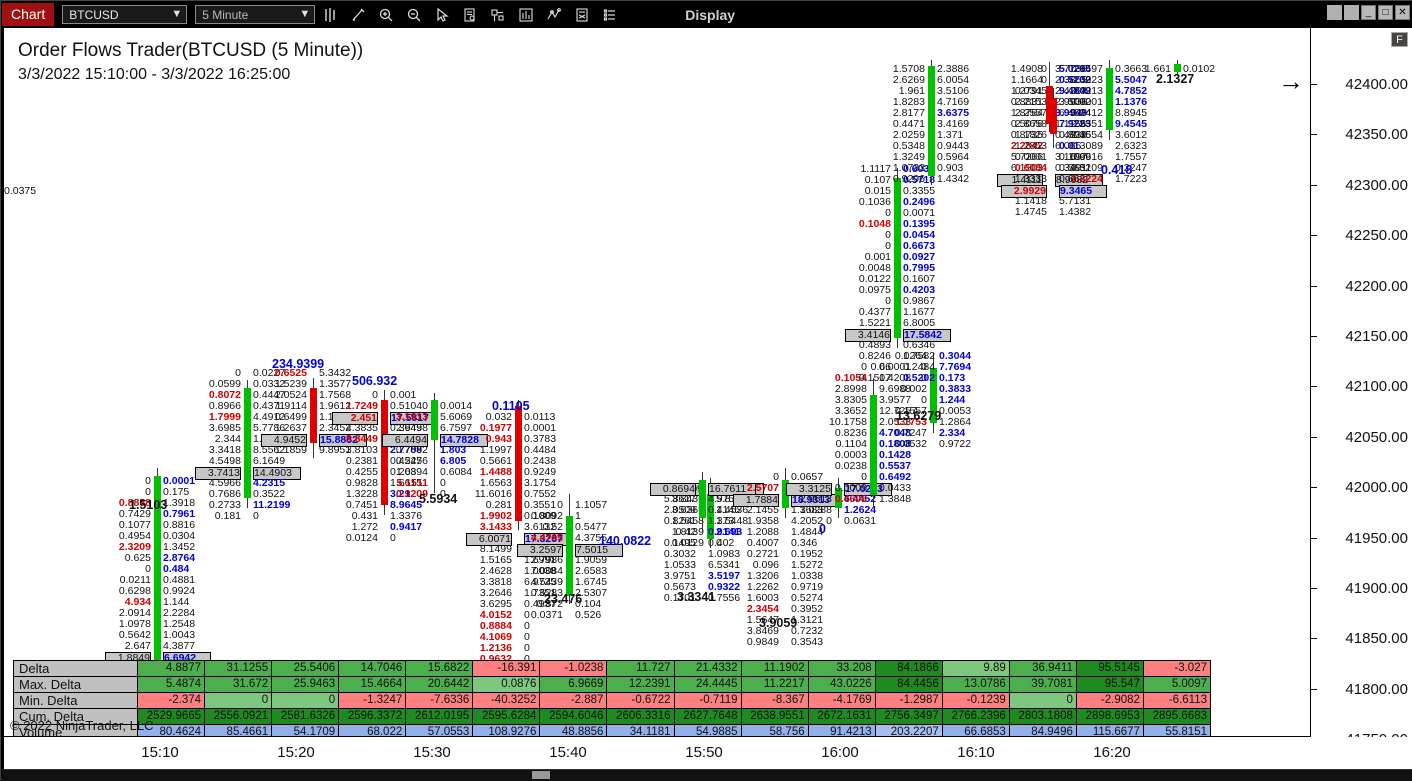 This screenshot has width=1412, height=781. Describe the element at coordinates (1110, 668) in the screenshot. I see `delta-cell: 95.5145` at that location.